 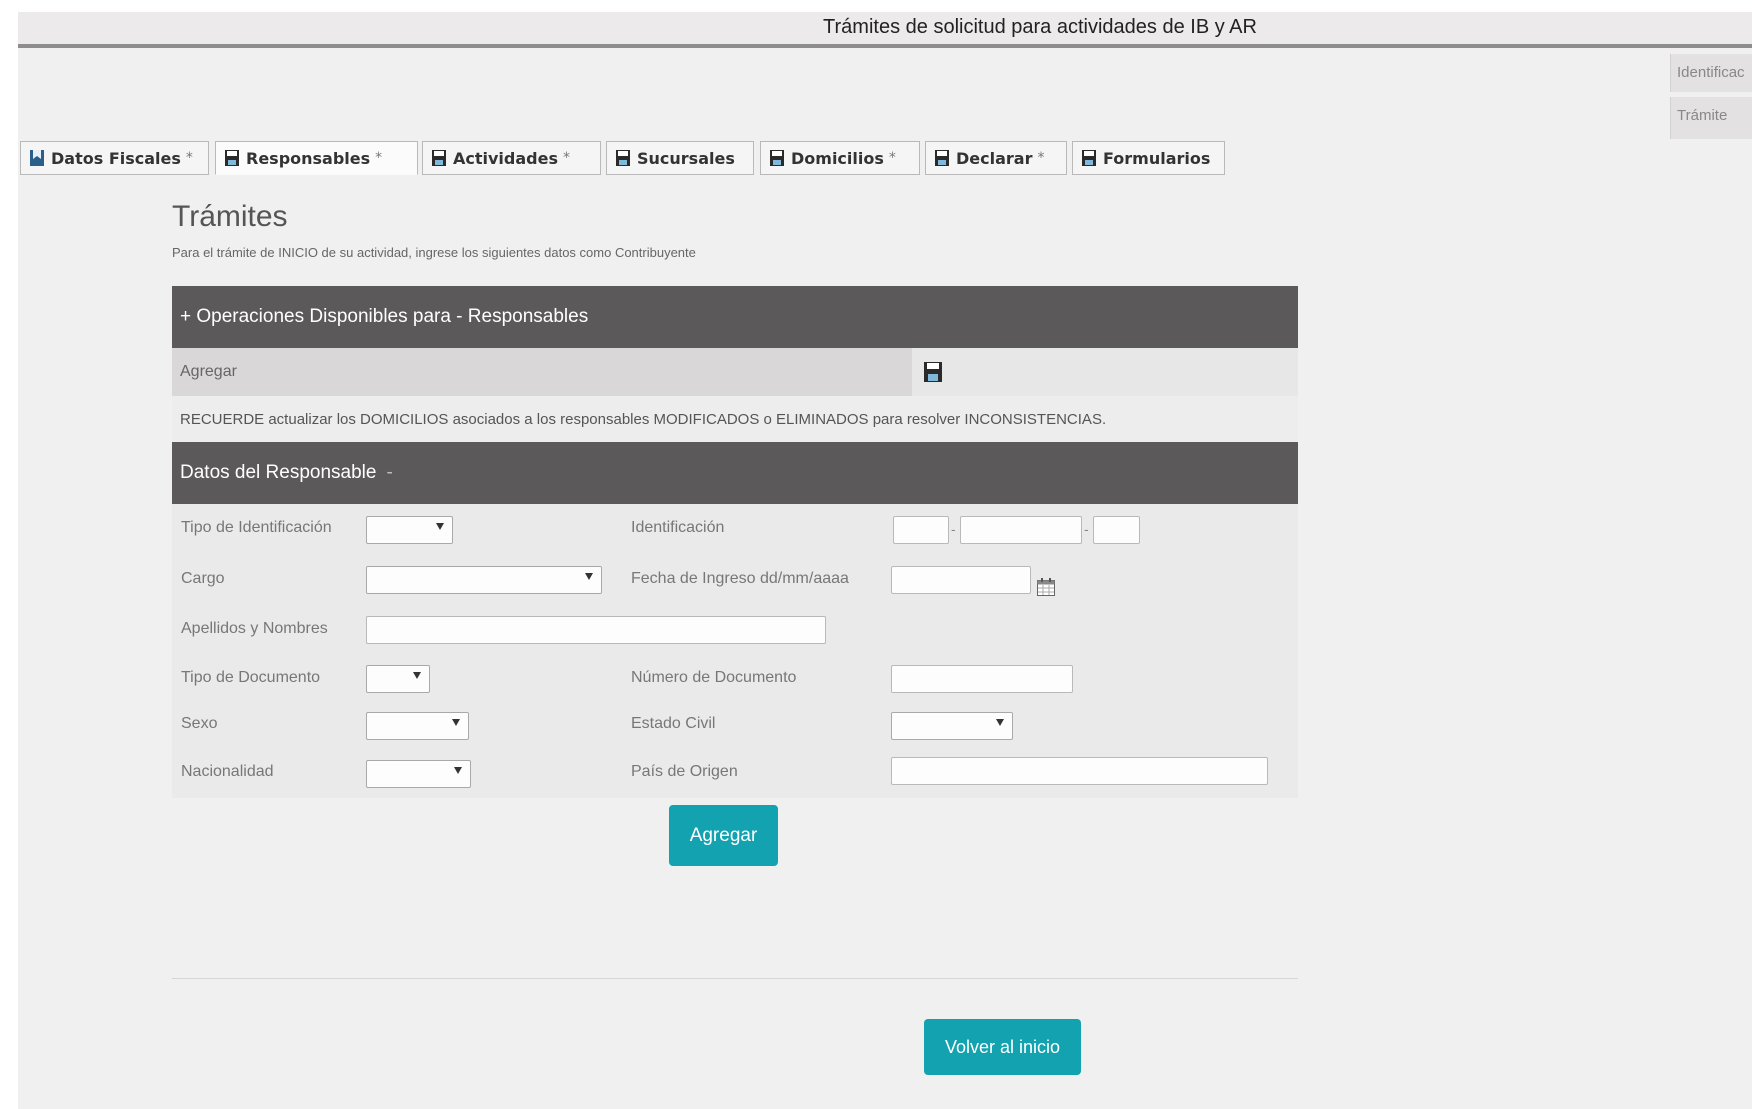 What do you see at coordinates (230, 216) in the screenshot?
I see `section-title: Trámites` at bounding box center [230, 216].